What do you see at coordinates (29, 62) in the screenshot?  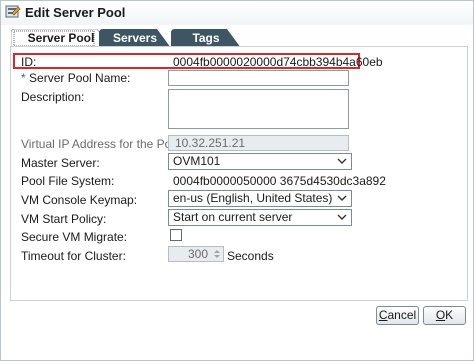 I see `id-label: ID:` at bounding box center [29, 62].